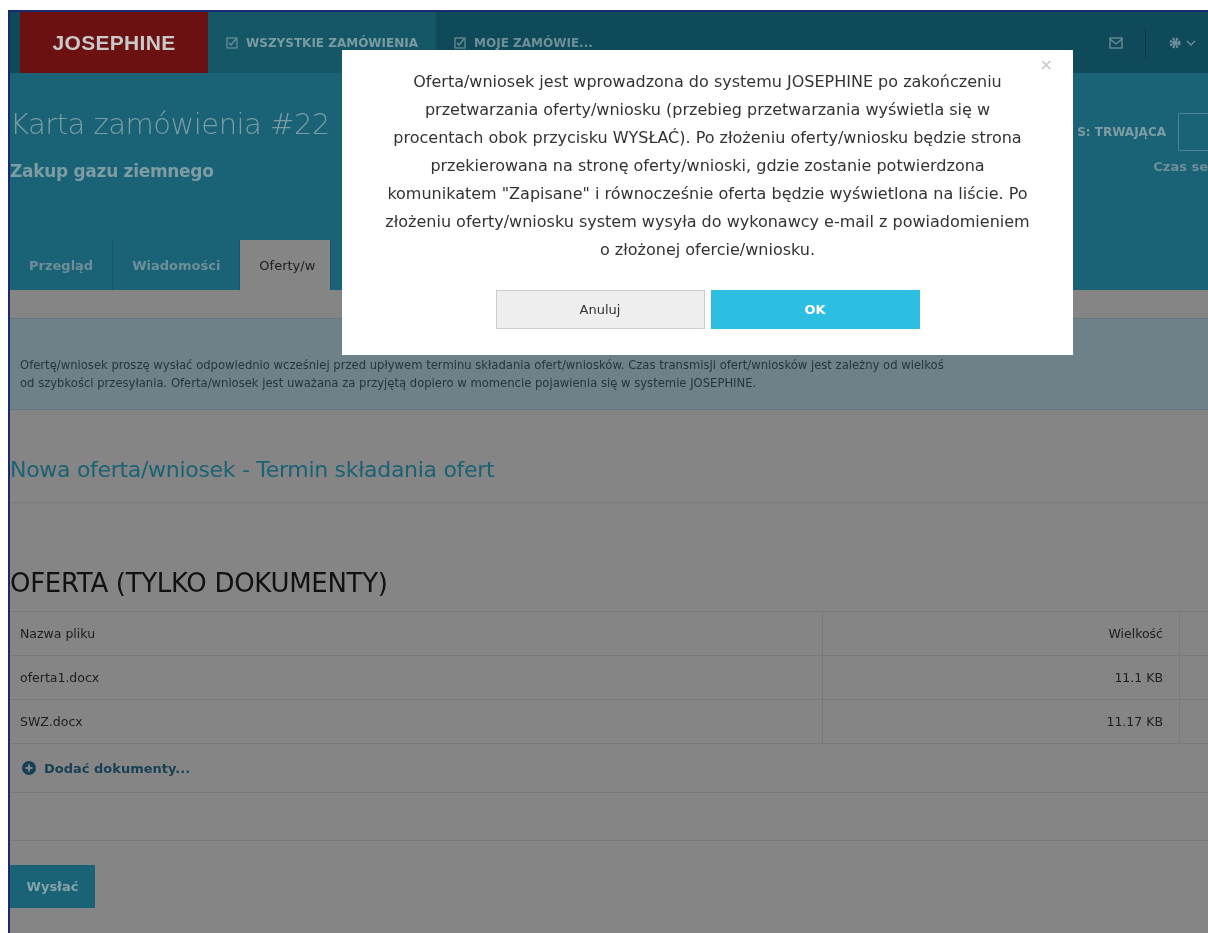 This screenshot has height=933, width=1208. What do you see at coordinates (1001, 633) in the screenshot?
I see `column-header: Wielkość` at bounding box center [1001, 633].